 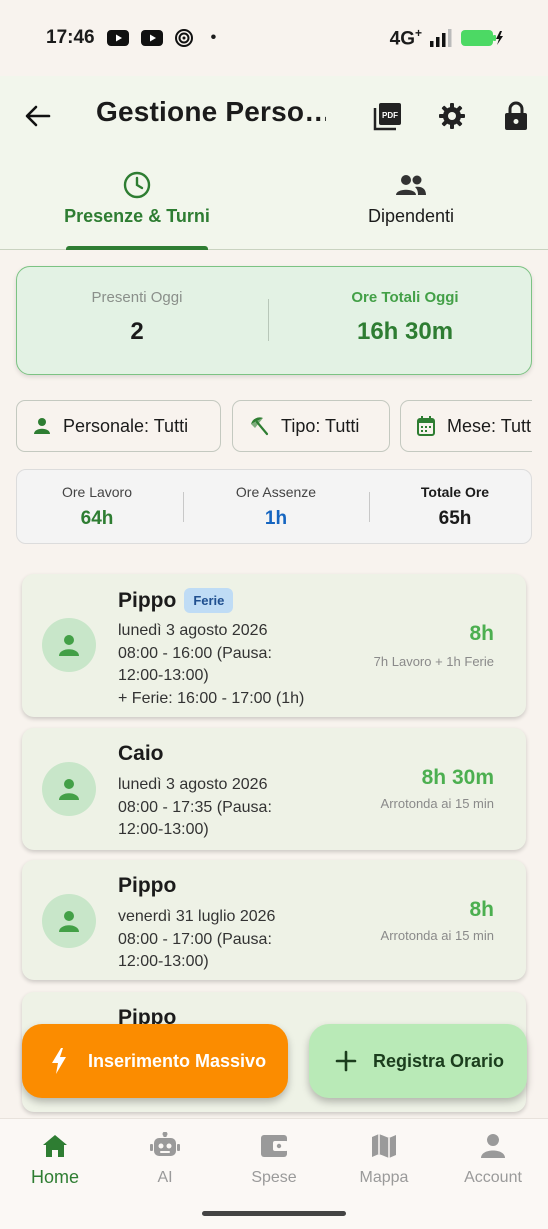 What do you see at coordinates (70, 37) in the screenshot?
I see `status-time: 17:46` at bounding box center [70, 37].